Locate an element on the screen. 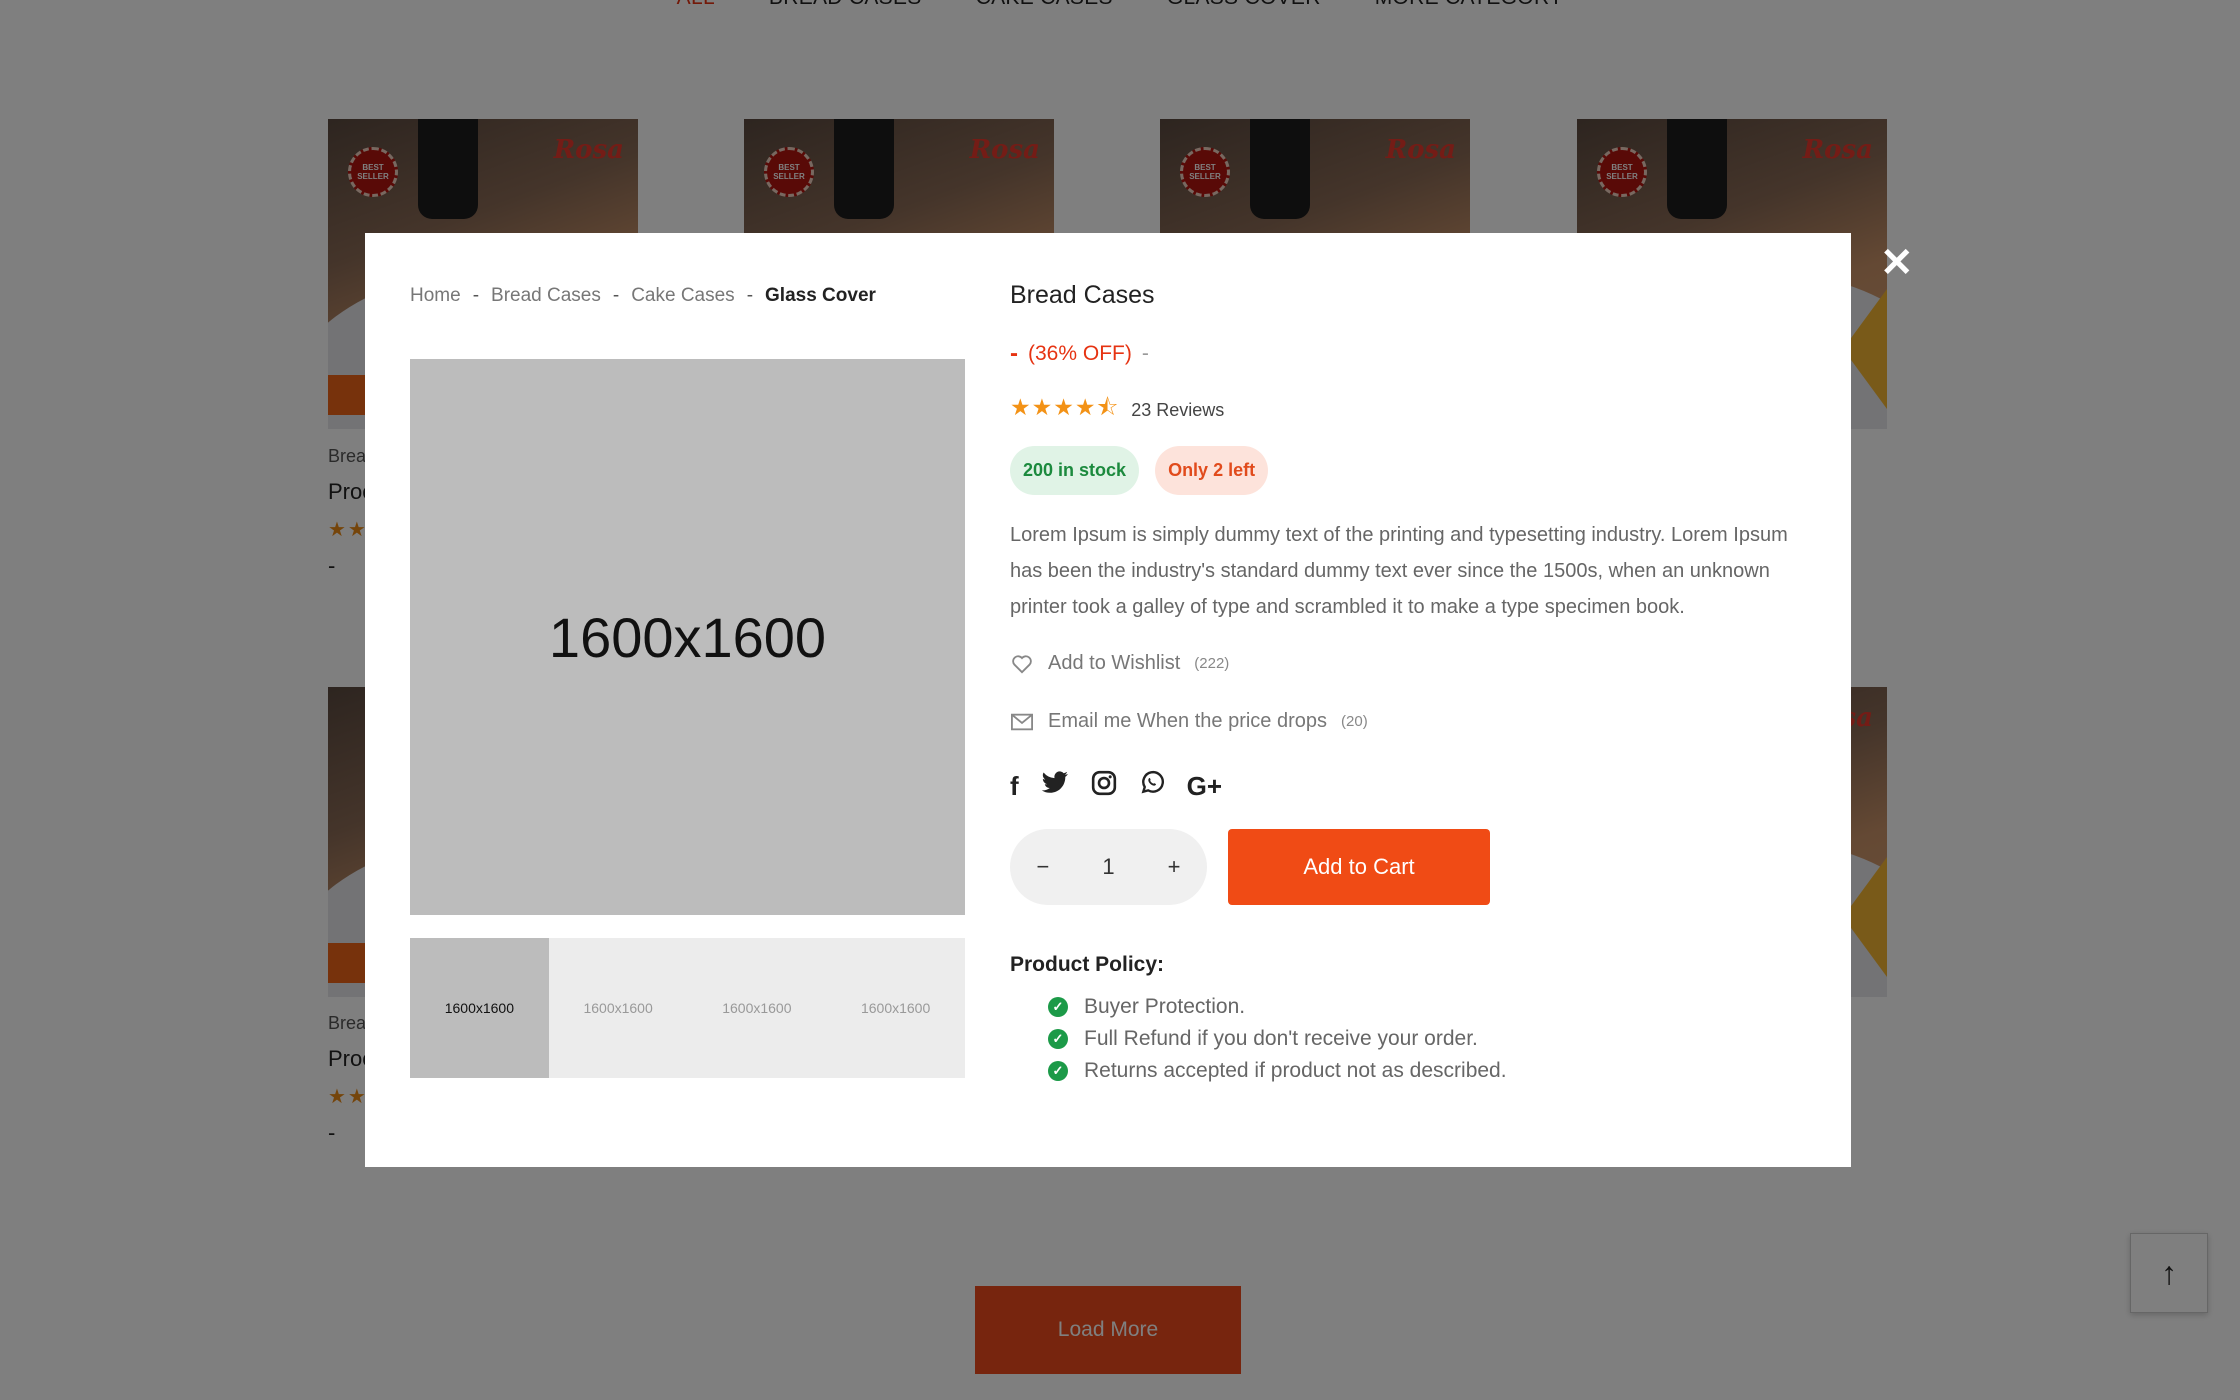  price-value: - is located at coordinates (1014, 353).